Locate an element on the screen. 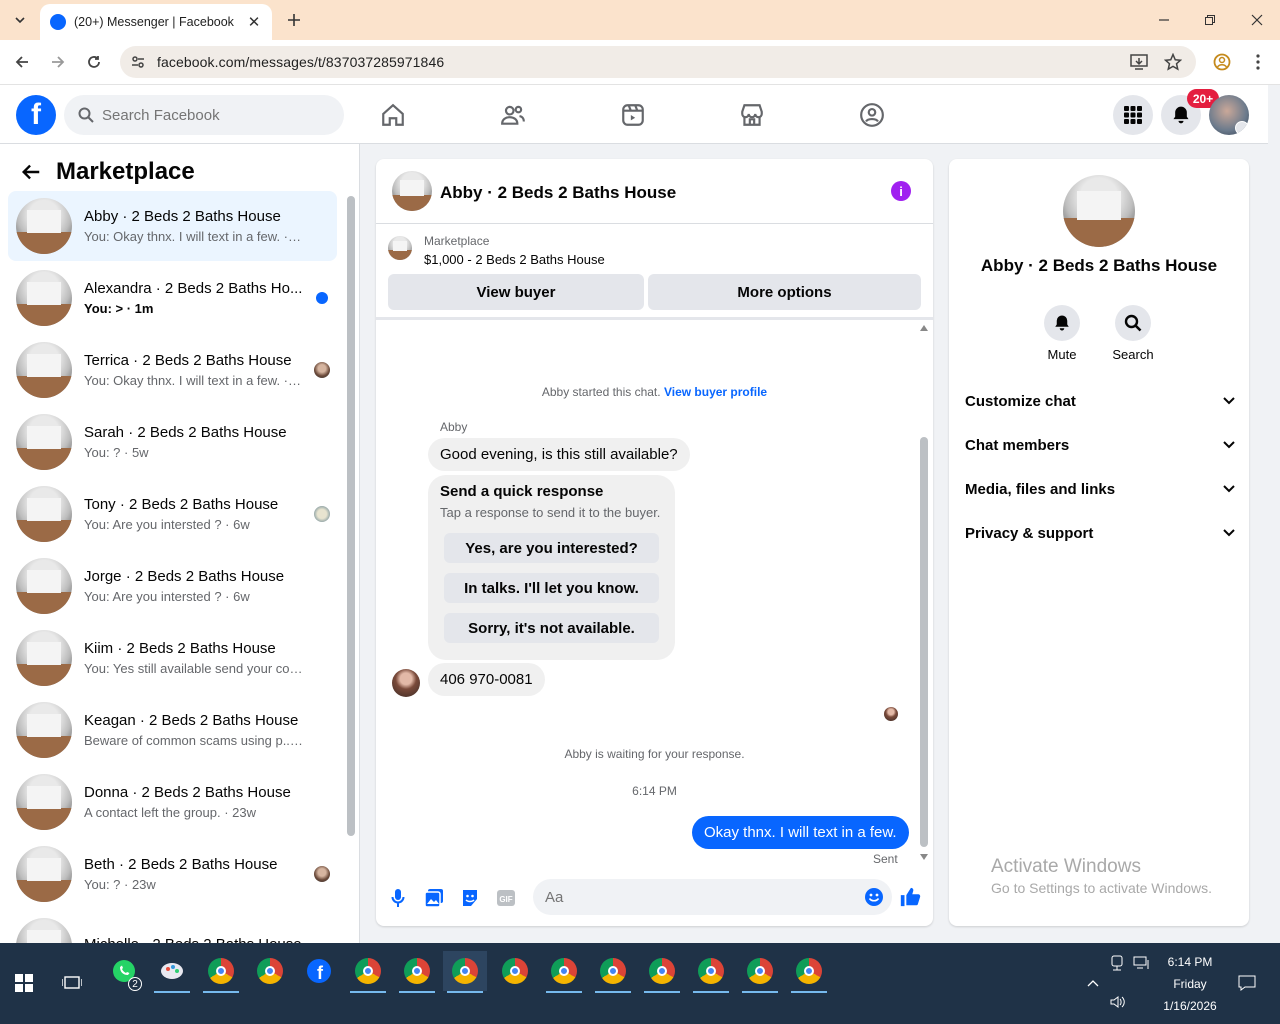 This screenshot has height=1024, width=1280. video-nav-icon is located at coordinates (633, 115).